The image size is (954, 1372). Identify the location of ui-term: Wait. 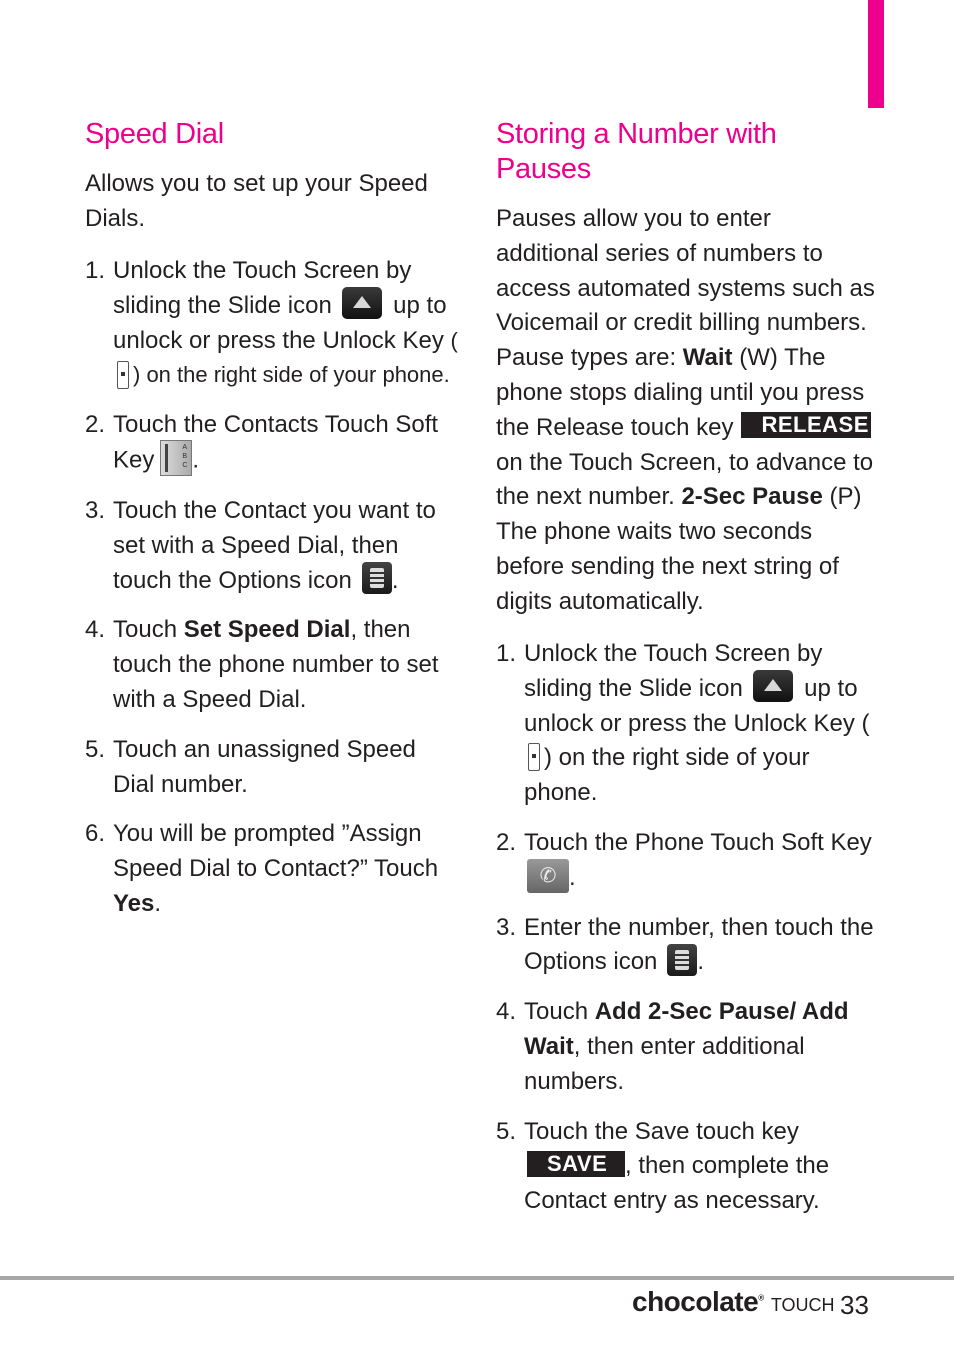
(707, 358).